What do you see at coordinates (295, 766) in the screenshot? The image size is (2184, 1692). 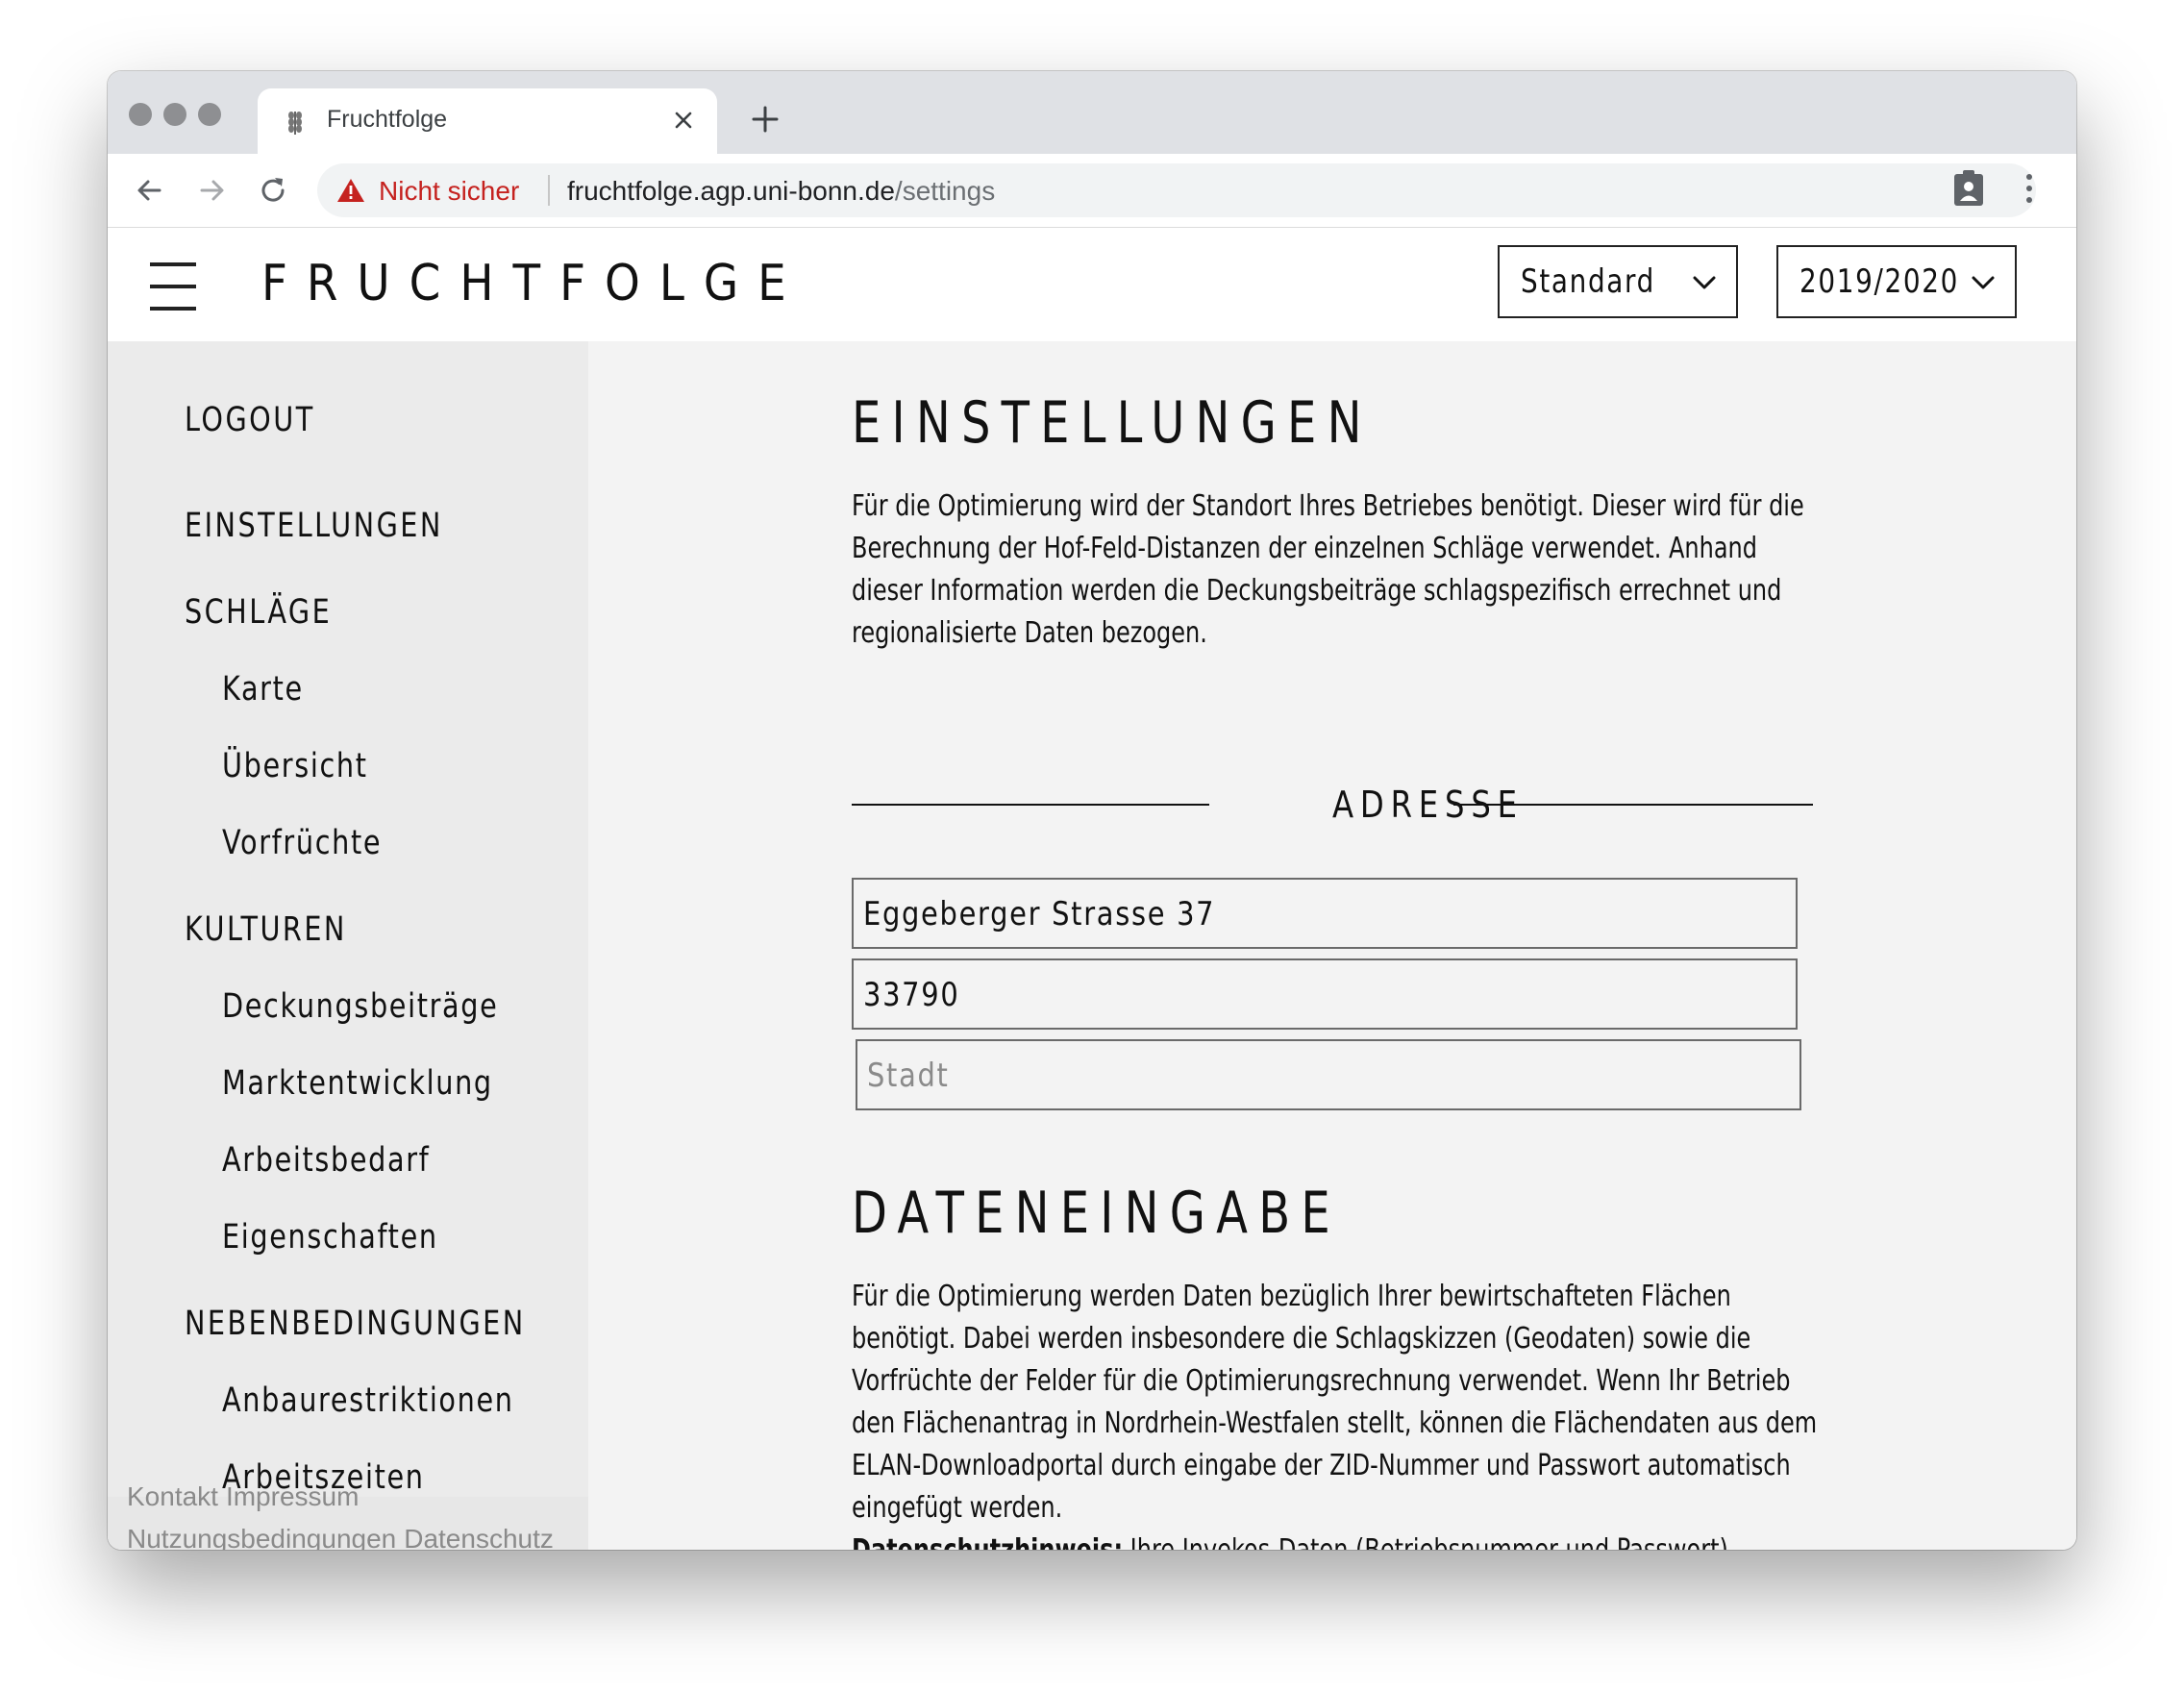 I see `sidebar-item-uebersicht: Übersicht` at bounding box center [295, 766].